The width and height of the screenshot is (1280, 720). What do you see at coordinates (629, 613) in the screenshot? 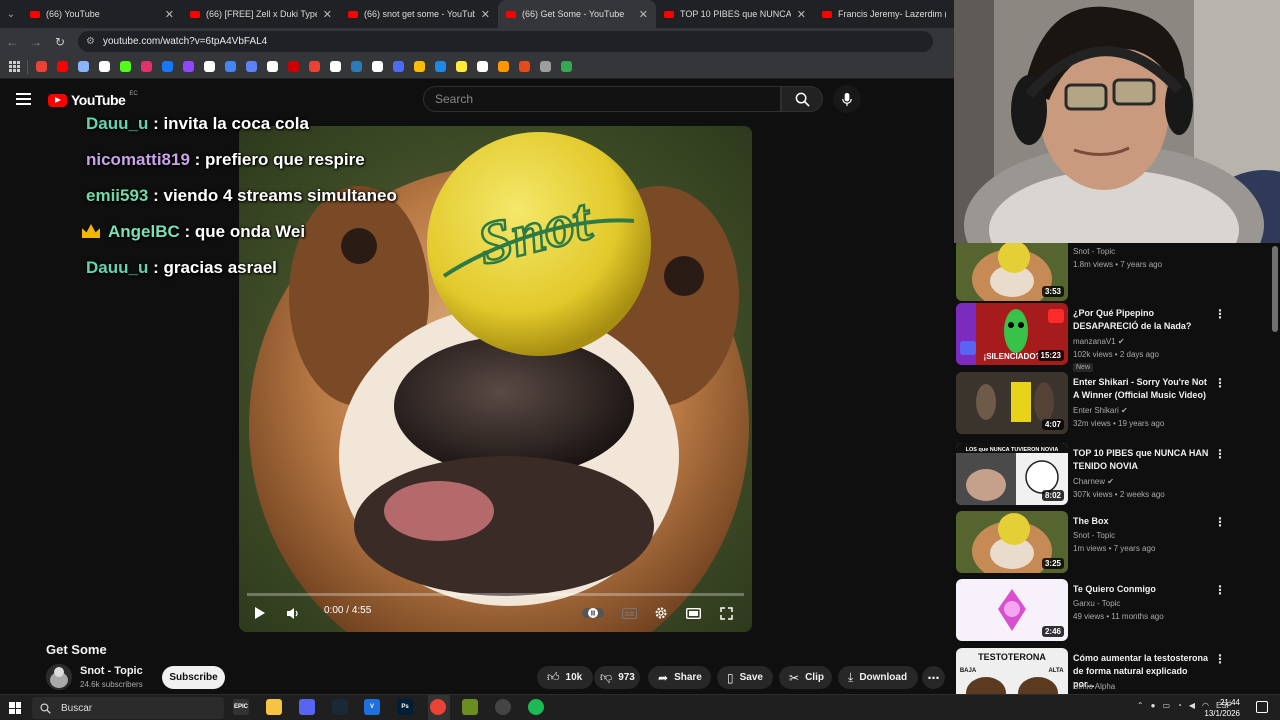
I see `subtitles-button` at bounding box center [629, 613].